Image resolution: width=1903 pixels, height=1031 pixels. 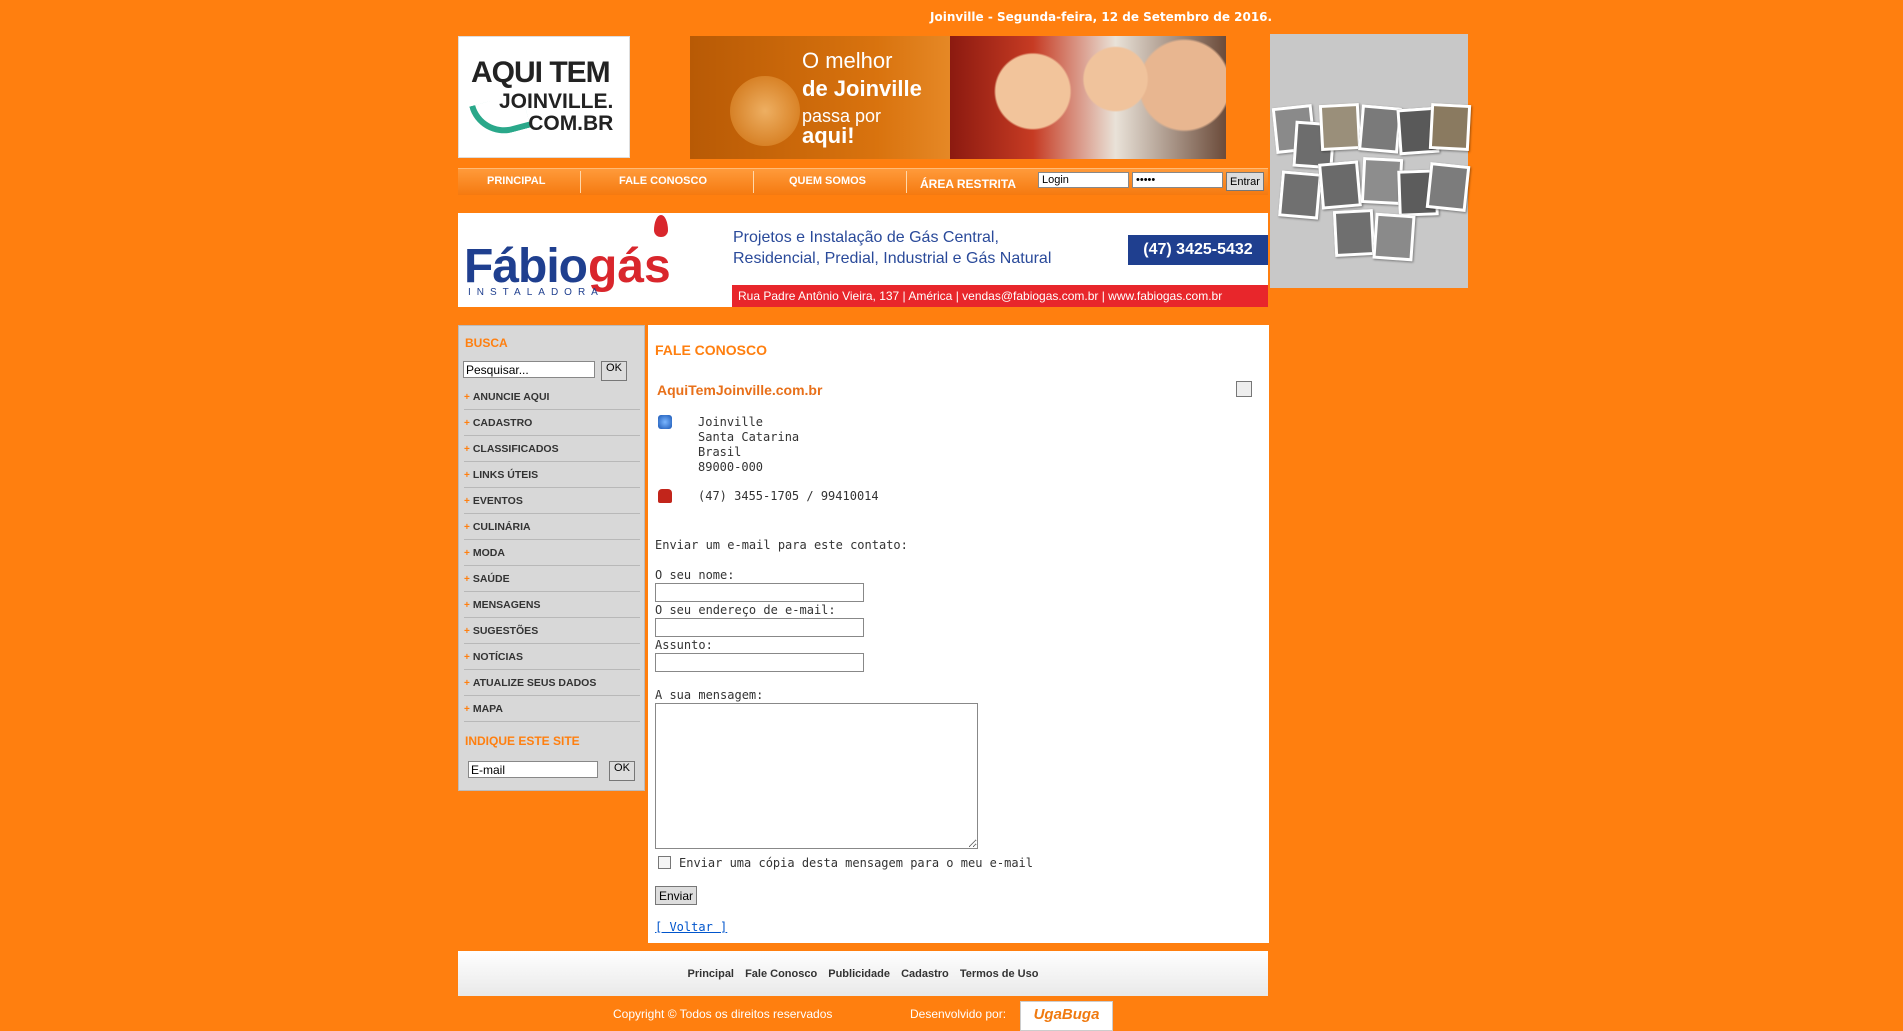 I want to click on sidebar-item-noticias: + NOTÍCIAS, so click(x=552, y=657).